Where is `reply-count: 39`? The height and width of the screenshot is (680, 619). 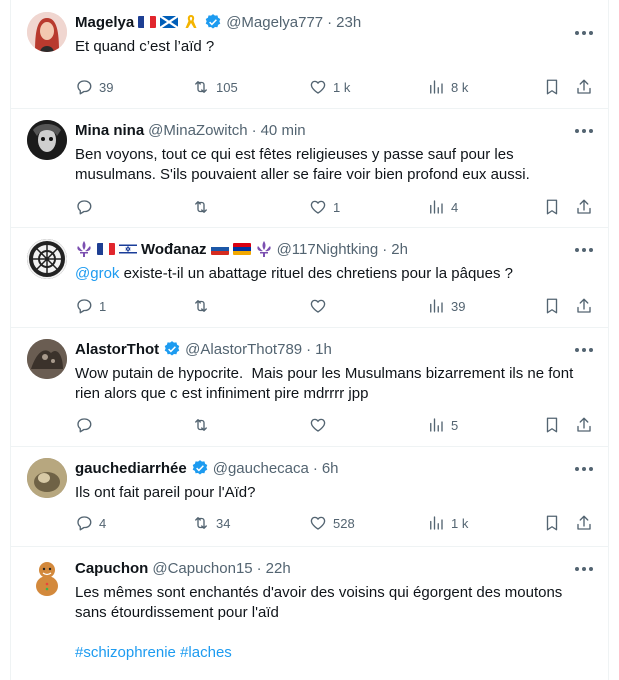 reply-count: 39 is located at coordinates (106, 87).